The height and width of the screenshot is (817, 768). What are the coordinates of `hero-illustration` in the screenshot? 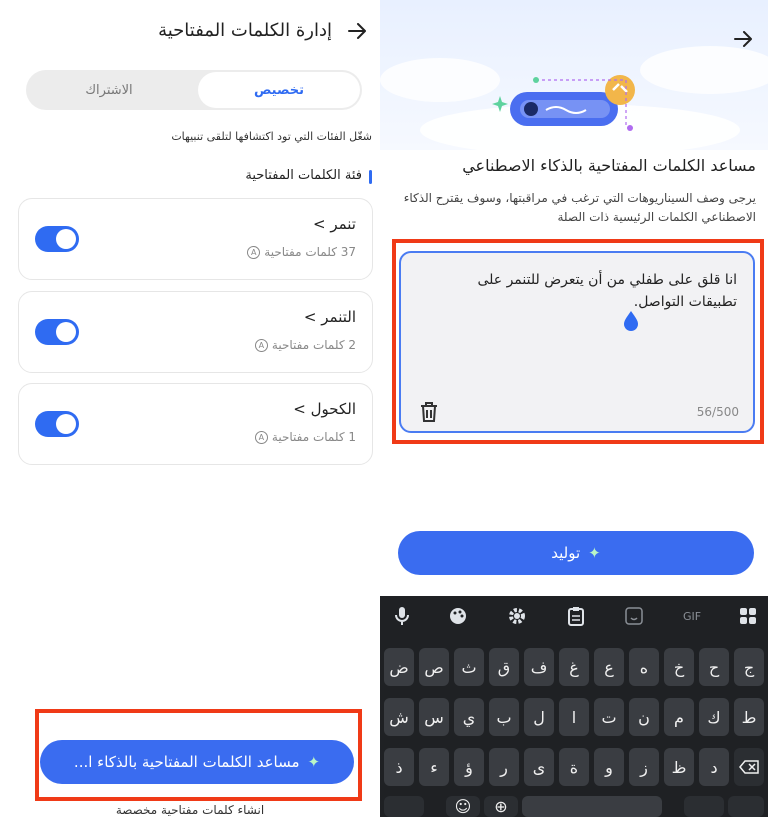 It's located at (574, 78).